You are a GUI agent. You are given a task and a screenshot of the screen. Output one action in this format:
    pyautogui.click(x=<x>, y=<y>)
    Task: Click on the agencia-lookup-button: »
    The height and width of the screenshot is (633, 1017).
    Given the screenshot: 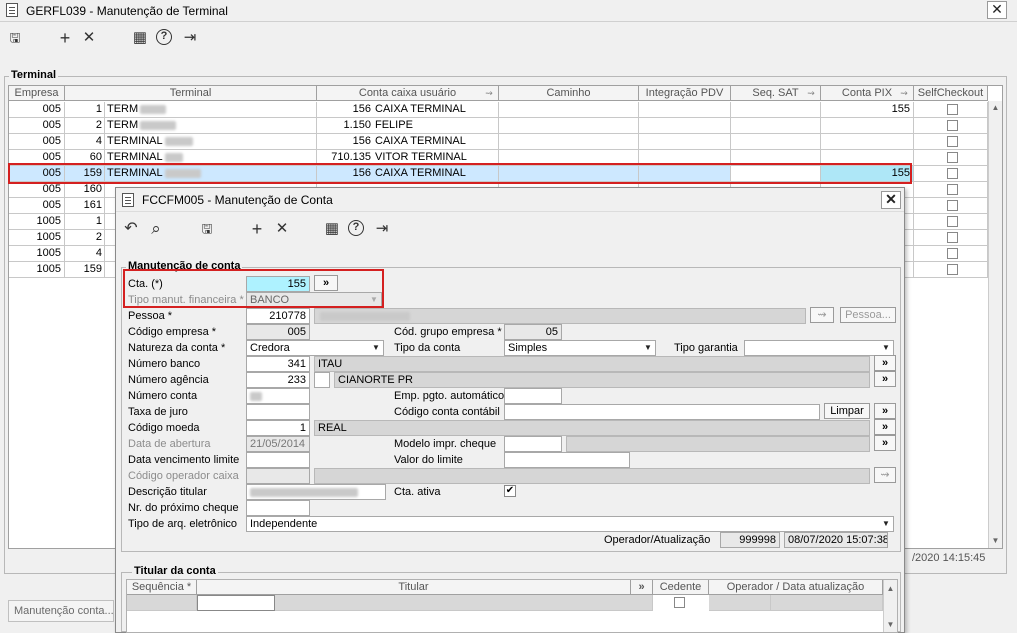 What is the action you would take?
    pyautogui.click(x=885, y=379)
    